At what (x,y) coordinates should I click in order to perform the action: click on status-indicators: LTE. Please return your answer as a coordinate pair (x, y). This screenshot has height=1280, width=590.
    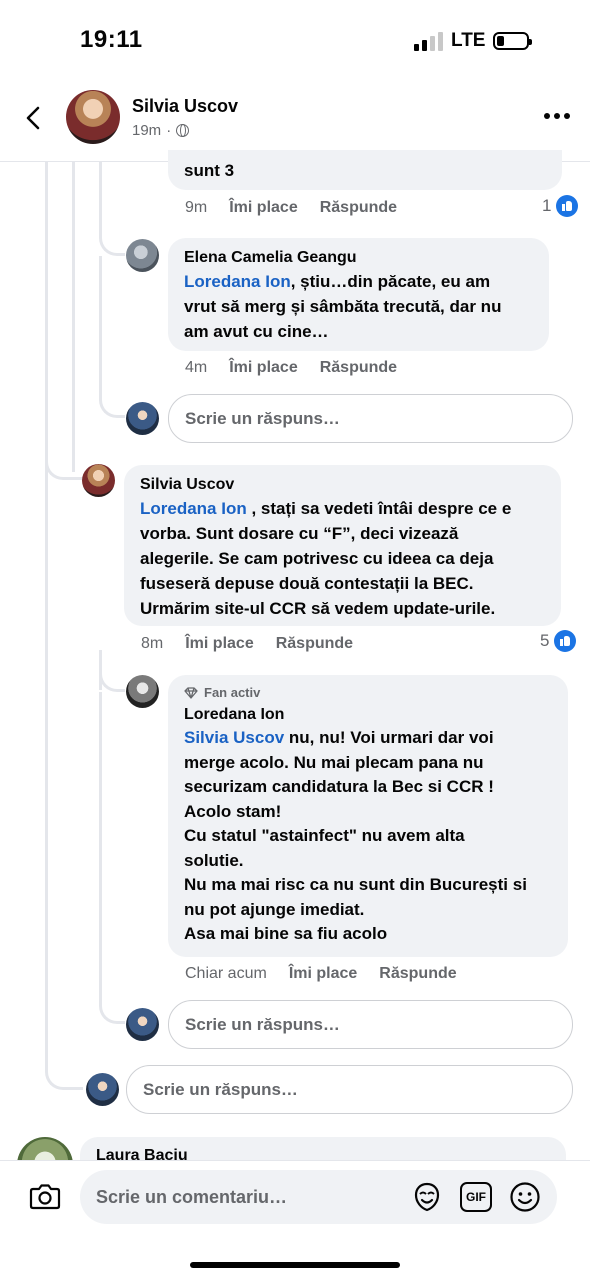
    Looking at the image, I should click on (473, 41).